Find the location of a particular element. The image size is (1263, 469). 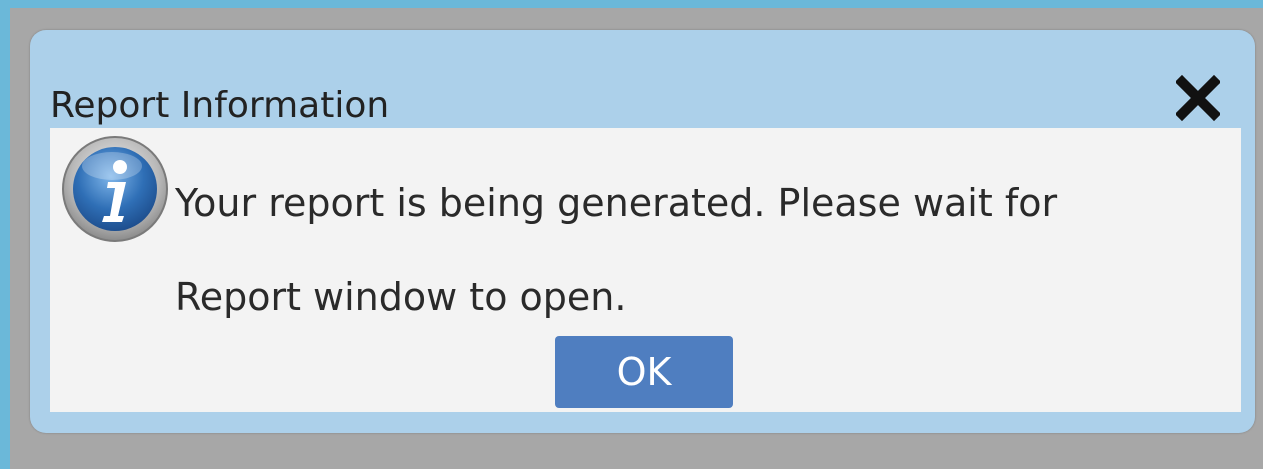

dialog-title: Report Information is located at coordinates (220, 105).